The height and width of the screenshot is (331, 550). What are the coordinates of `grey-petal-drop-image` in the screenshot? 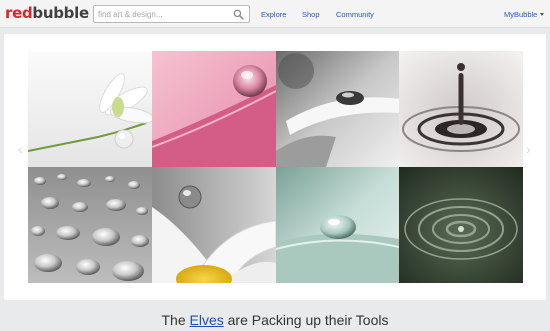 It's located at (337, 109).